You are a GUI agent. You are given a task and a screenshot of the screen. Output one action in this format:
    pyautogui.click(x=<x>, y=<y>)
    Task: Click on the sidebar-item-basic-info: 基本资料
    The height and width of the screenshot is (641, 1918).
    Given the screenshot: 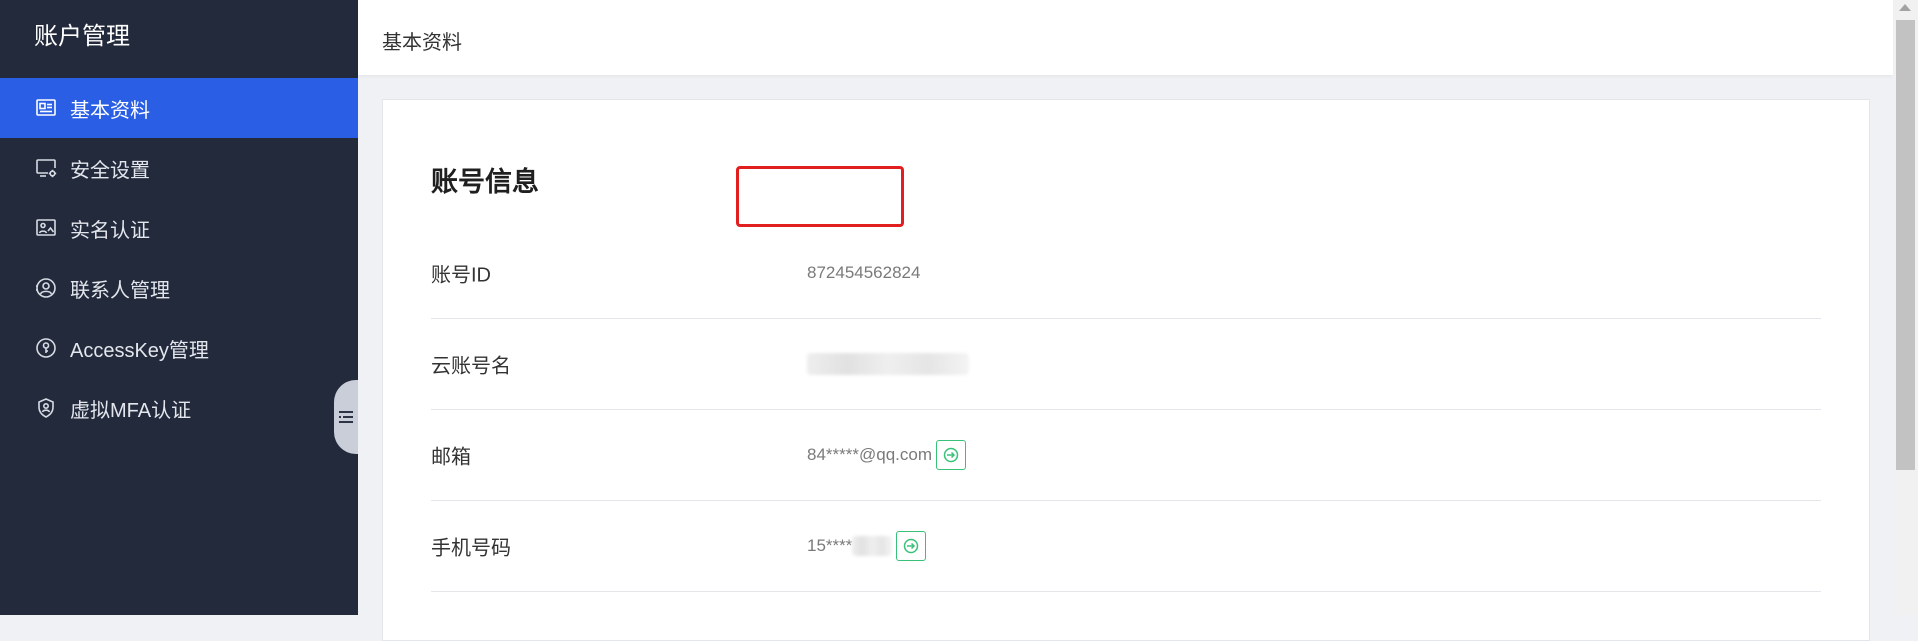 What is the action you would take?
    pyautogui.click(x=179, y=108)
    